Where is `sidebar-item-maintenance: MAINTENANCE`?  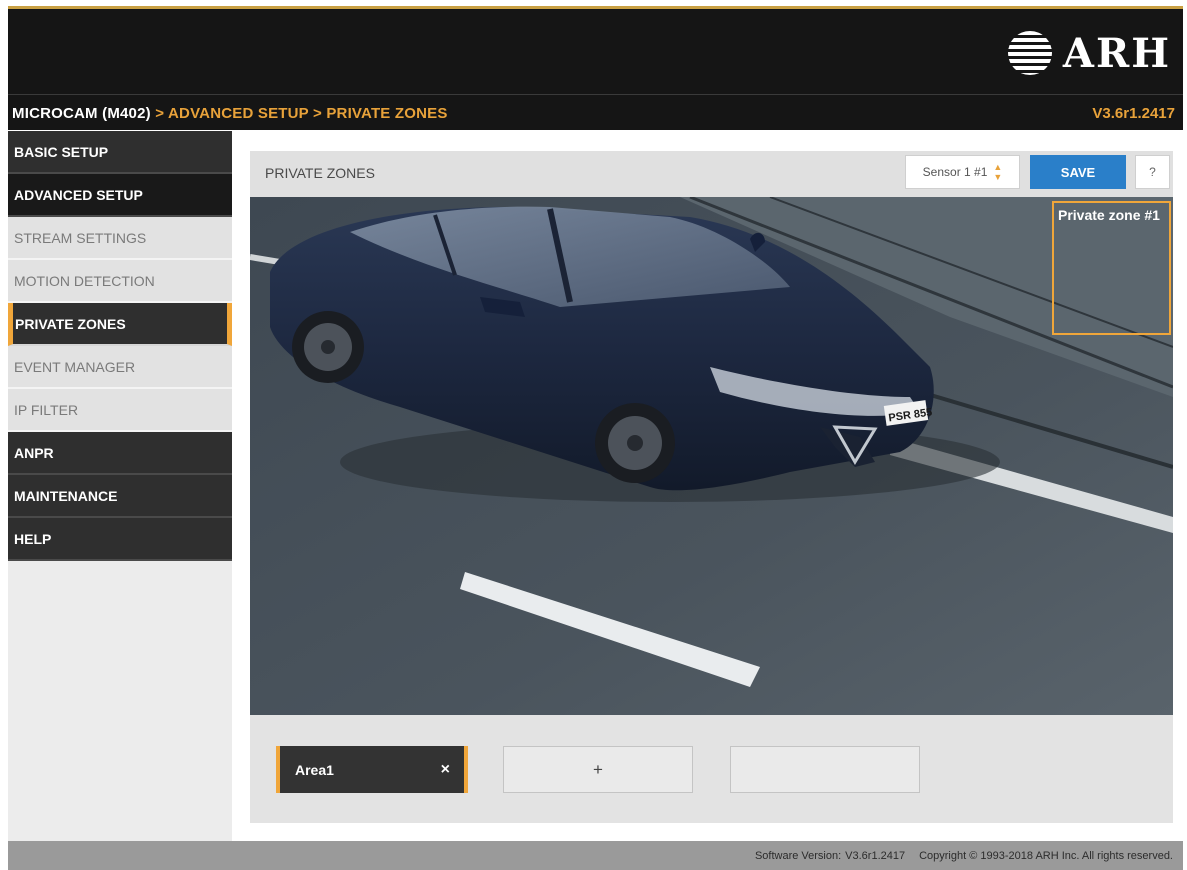
sidebar-item-maintenance: MAINTENANCE is located at coordinates (120, 496).